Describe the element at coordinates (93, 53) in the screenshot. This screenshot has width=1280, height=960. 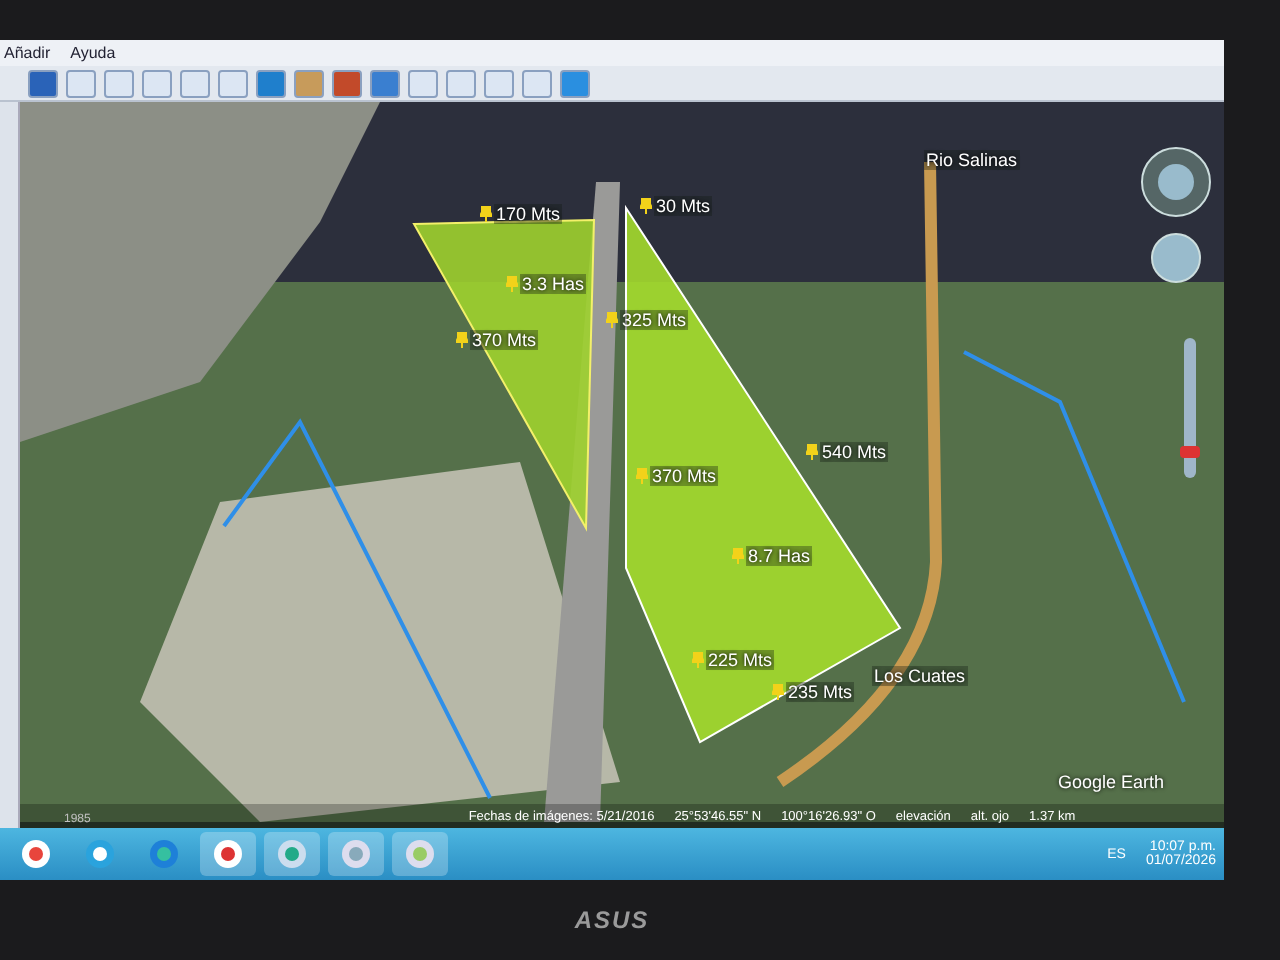
I see `menu-item: Ayuda` at that location.